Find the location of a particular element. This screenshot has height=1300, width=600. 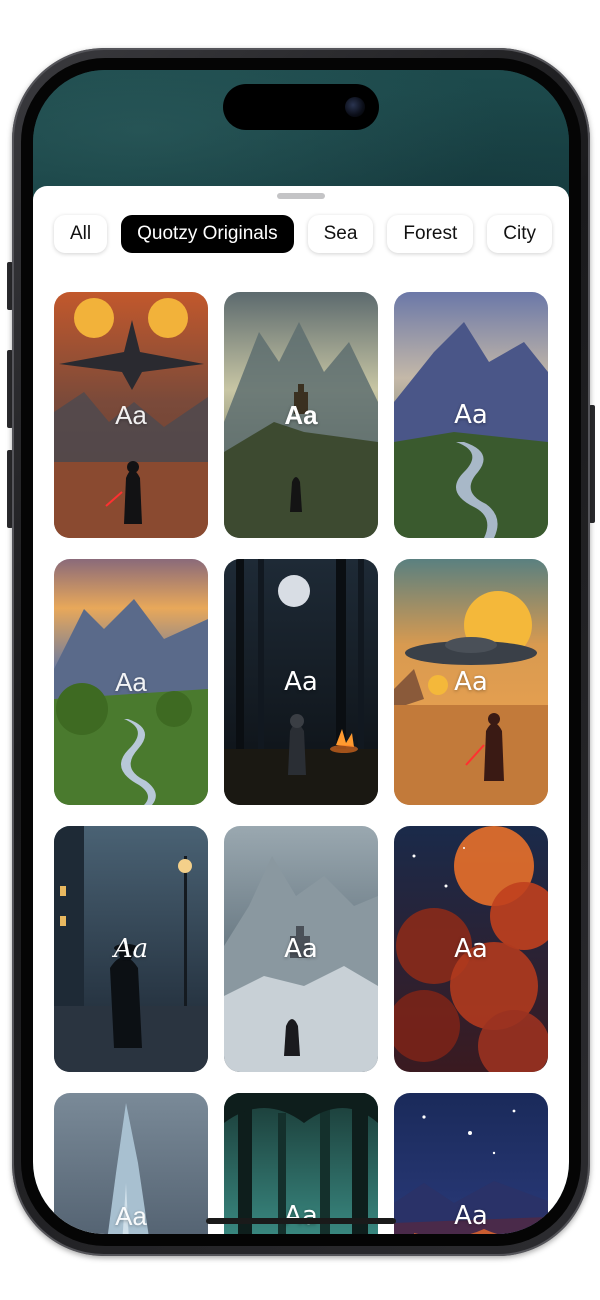

theme-card-saucer-sunset: Aa is located at coordinates (471, 682).